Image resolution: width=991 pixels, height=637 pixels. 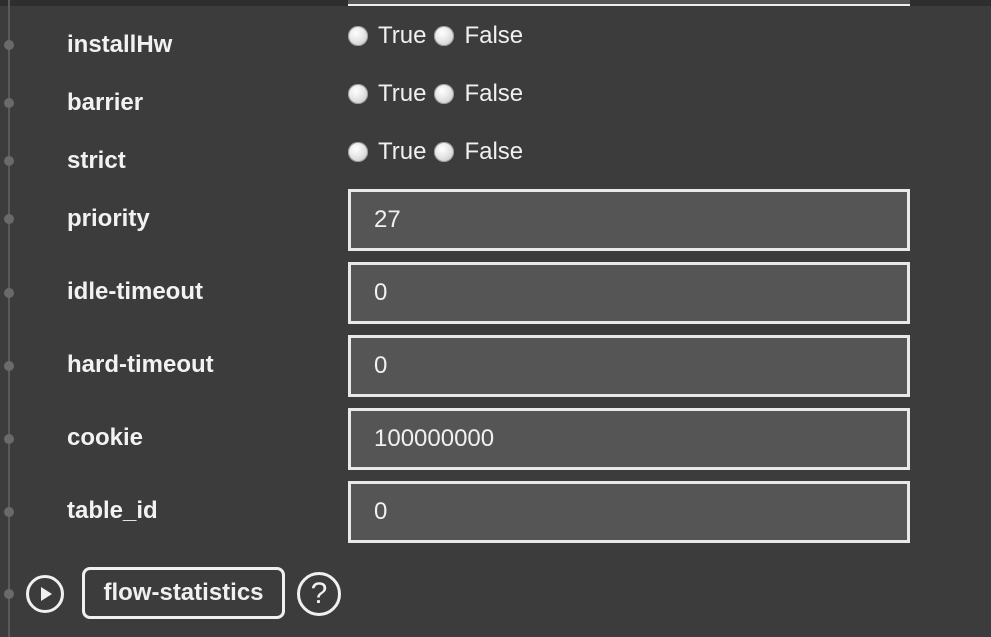 I want to click on strict-true-label: True, so click(x=402, y=151).